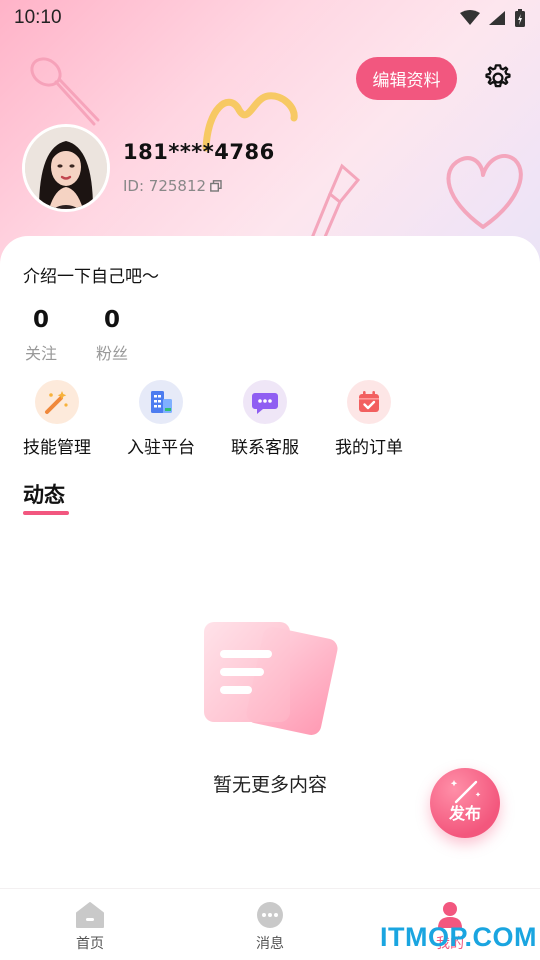 The image size is (540, 960). Describe the element at coordinates (40, 320) in the screenshot. I see `following-count: 0` at that location.